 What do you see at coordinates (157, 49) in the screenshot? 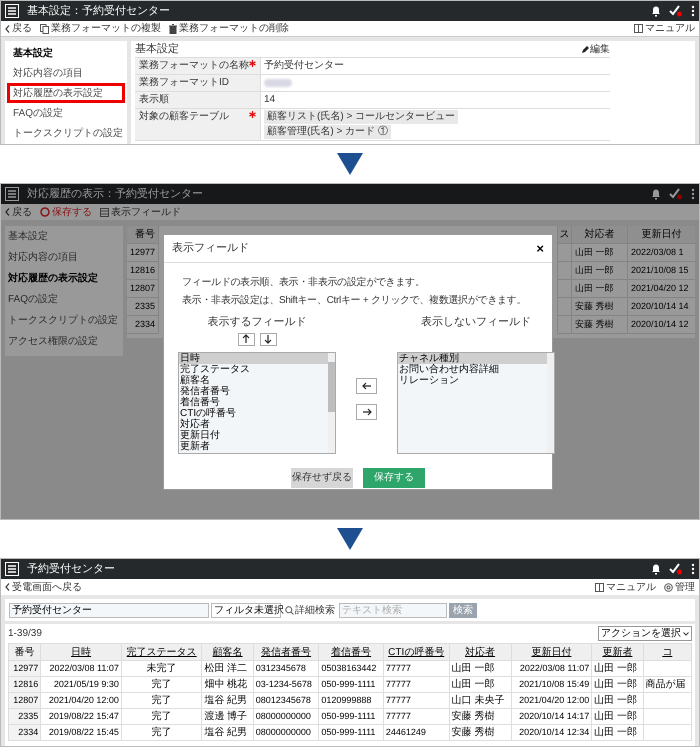
I see `section-title: 基本設定` at bounding box center [157, 49].